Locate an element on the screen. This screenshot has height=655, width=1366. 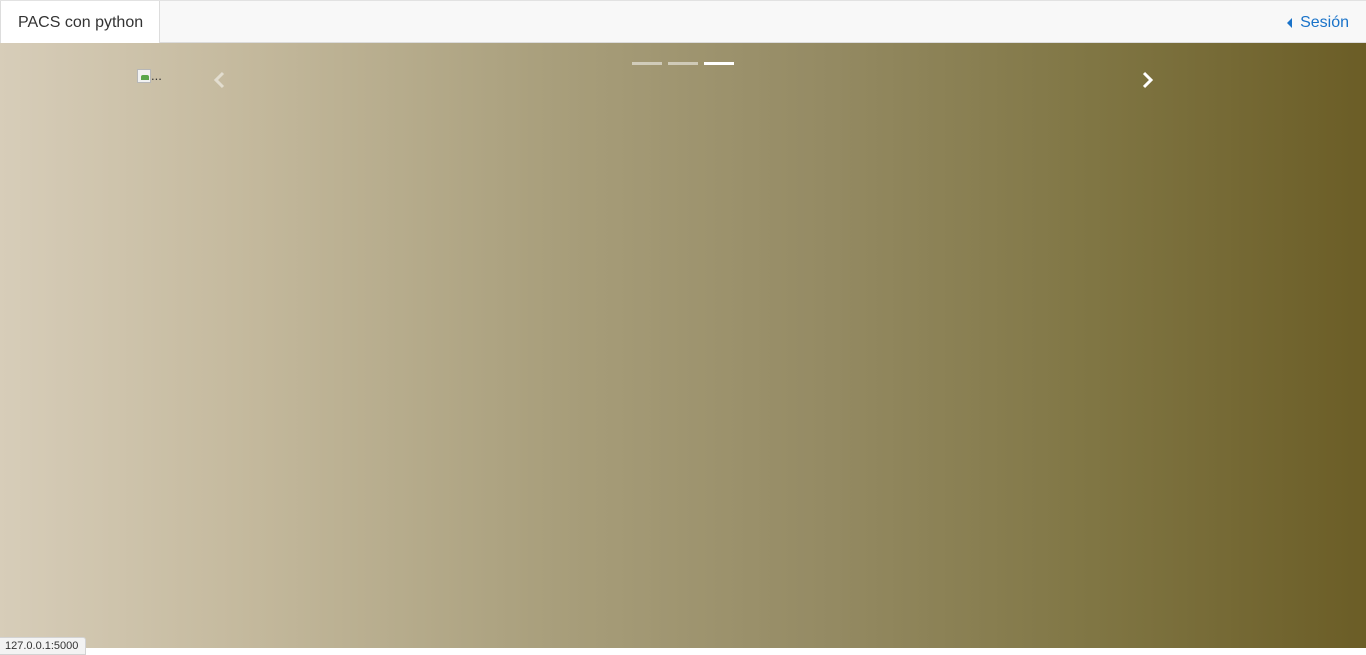
caret-left-icon is located at coordinates (1290, 22).